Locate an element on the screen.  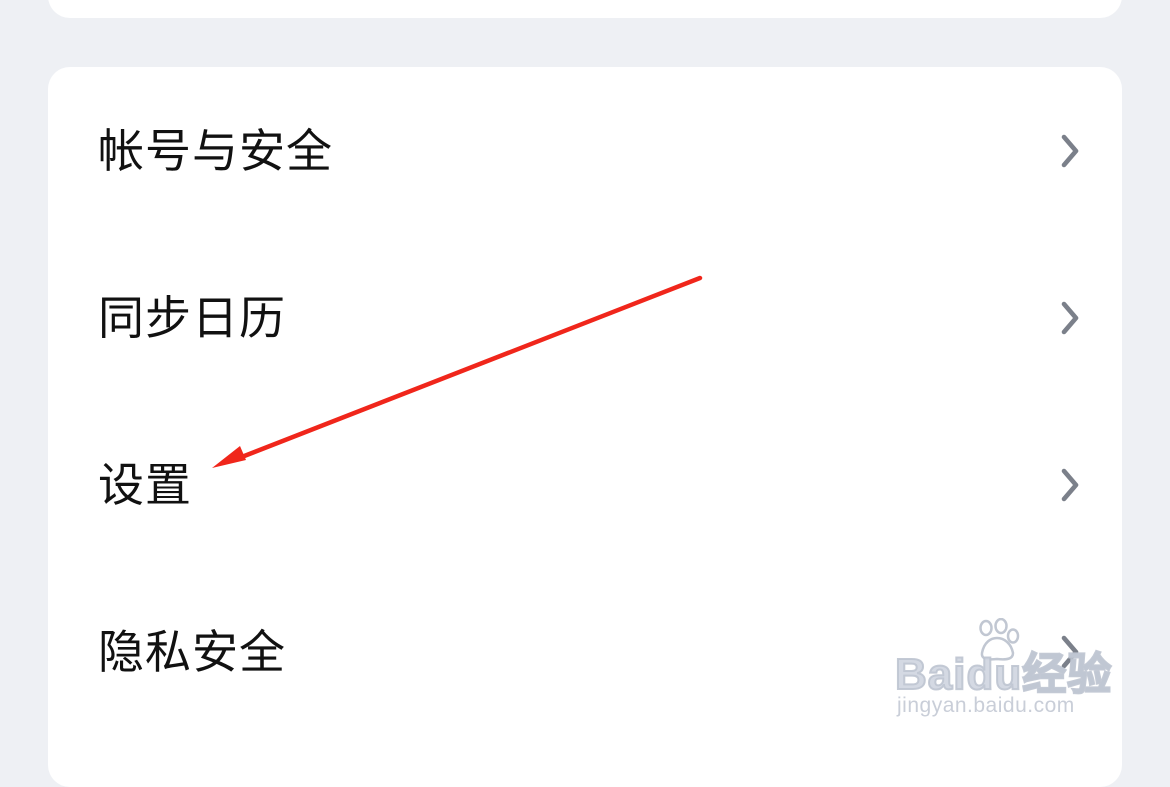
row-label-sync-calendar: 同步日历 is located at coordinates (192, 317).